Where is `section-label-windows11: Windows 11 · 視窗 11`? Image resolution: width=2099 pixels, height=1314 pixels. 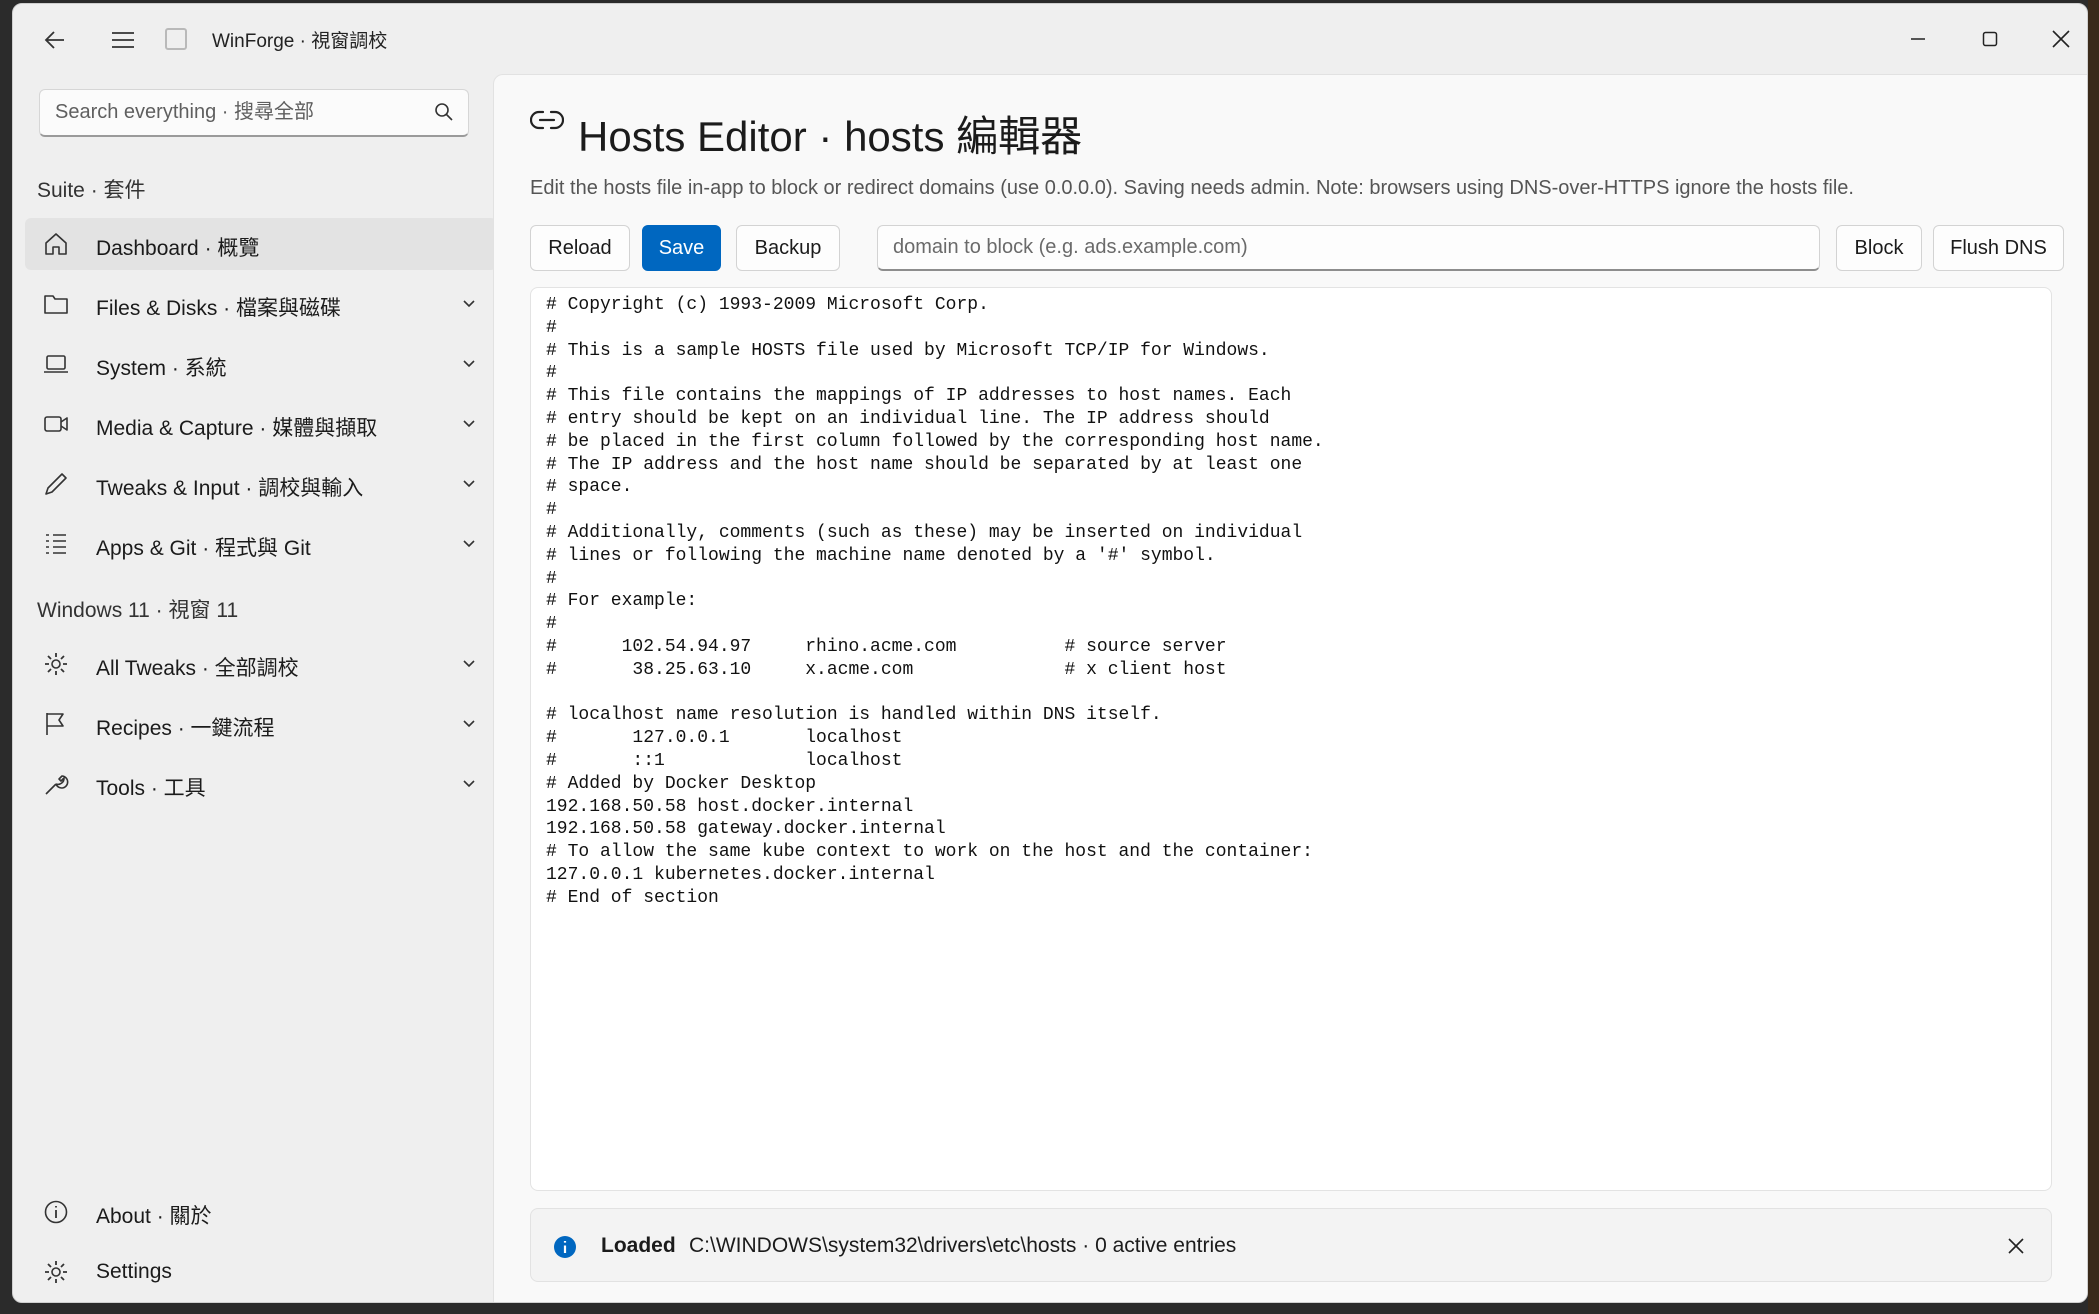
section-label-windows11: Windows 11 · 視窗 11 is located at coordinates (138, 610).